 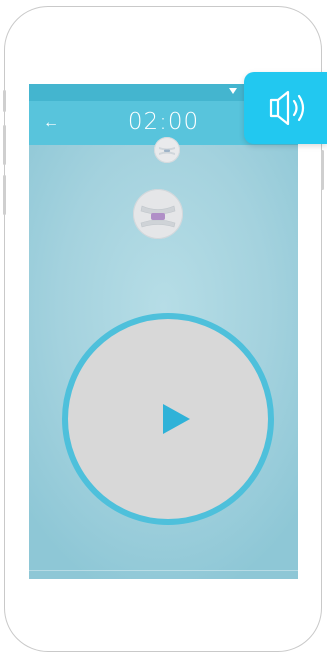 What do you see at coordinates (4, 101) in the screenshot?
I see `phone-side-button` at bounding box center [4, 101].